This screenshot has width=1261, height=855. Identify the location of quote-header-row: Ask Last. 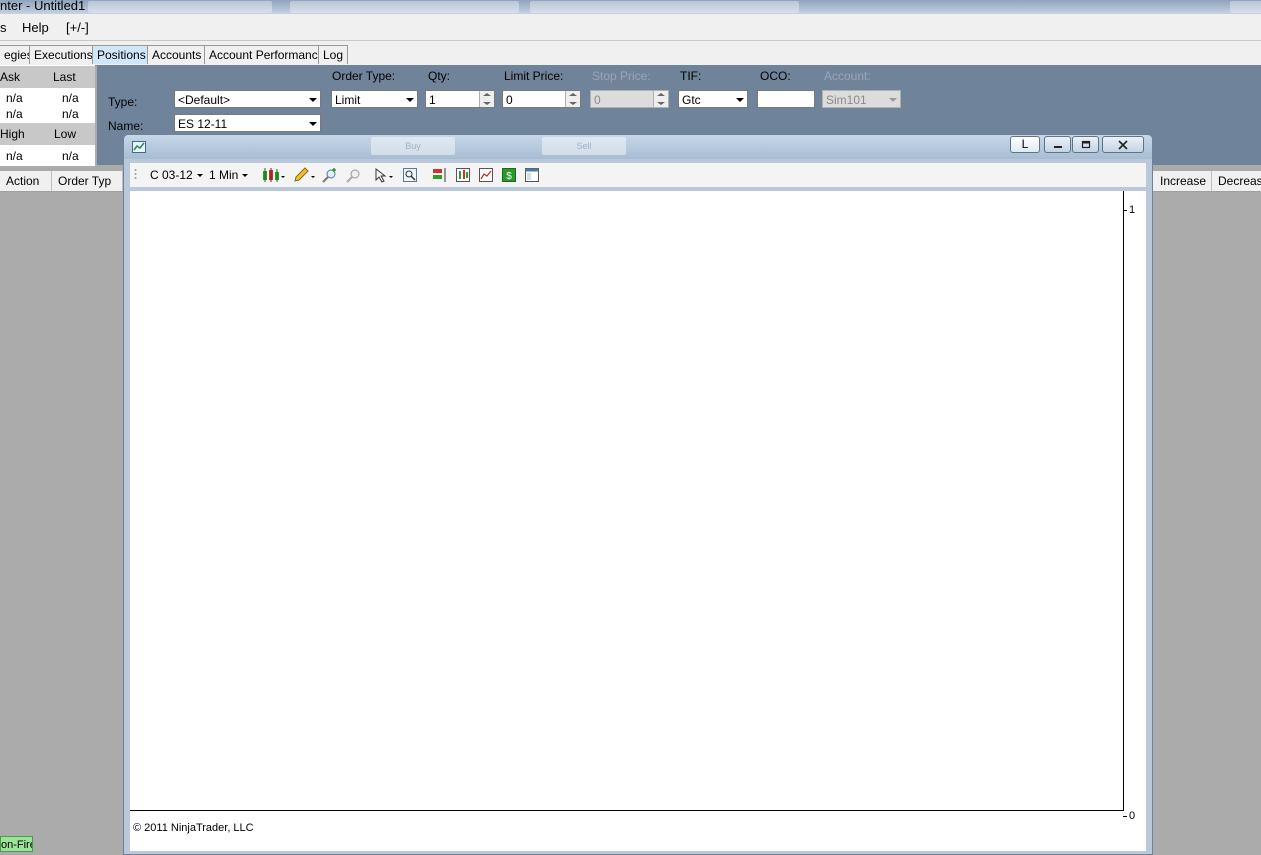
(47, 77).